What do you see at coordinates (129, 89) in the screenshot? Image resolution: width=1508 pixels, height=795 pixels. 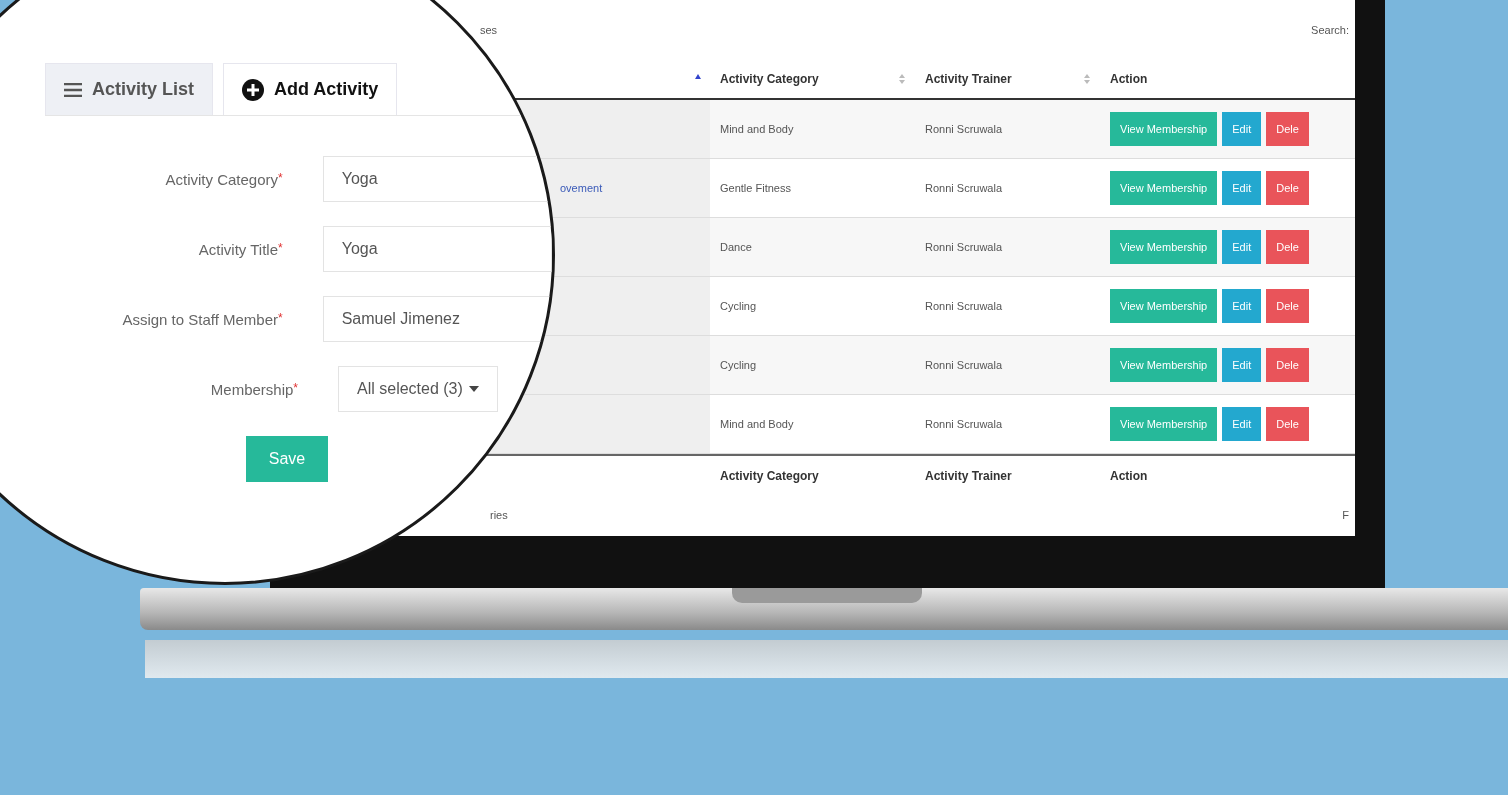 I see `tab: Activity List` at bounding box center [129, 89].